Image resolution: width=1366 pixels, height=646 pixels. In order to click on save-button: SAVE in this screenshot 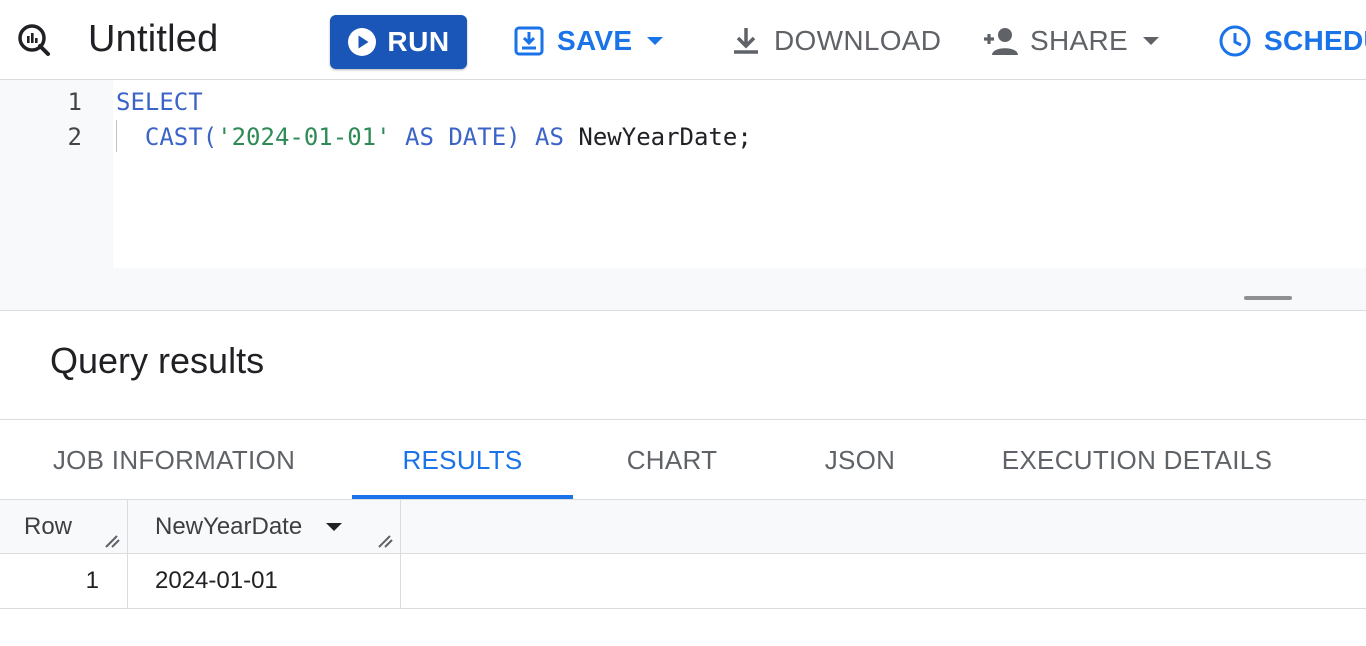, I will do `click(589, 41)`.